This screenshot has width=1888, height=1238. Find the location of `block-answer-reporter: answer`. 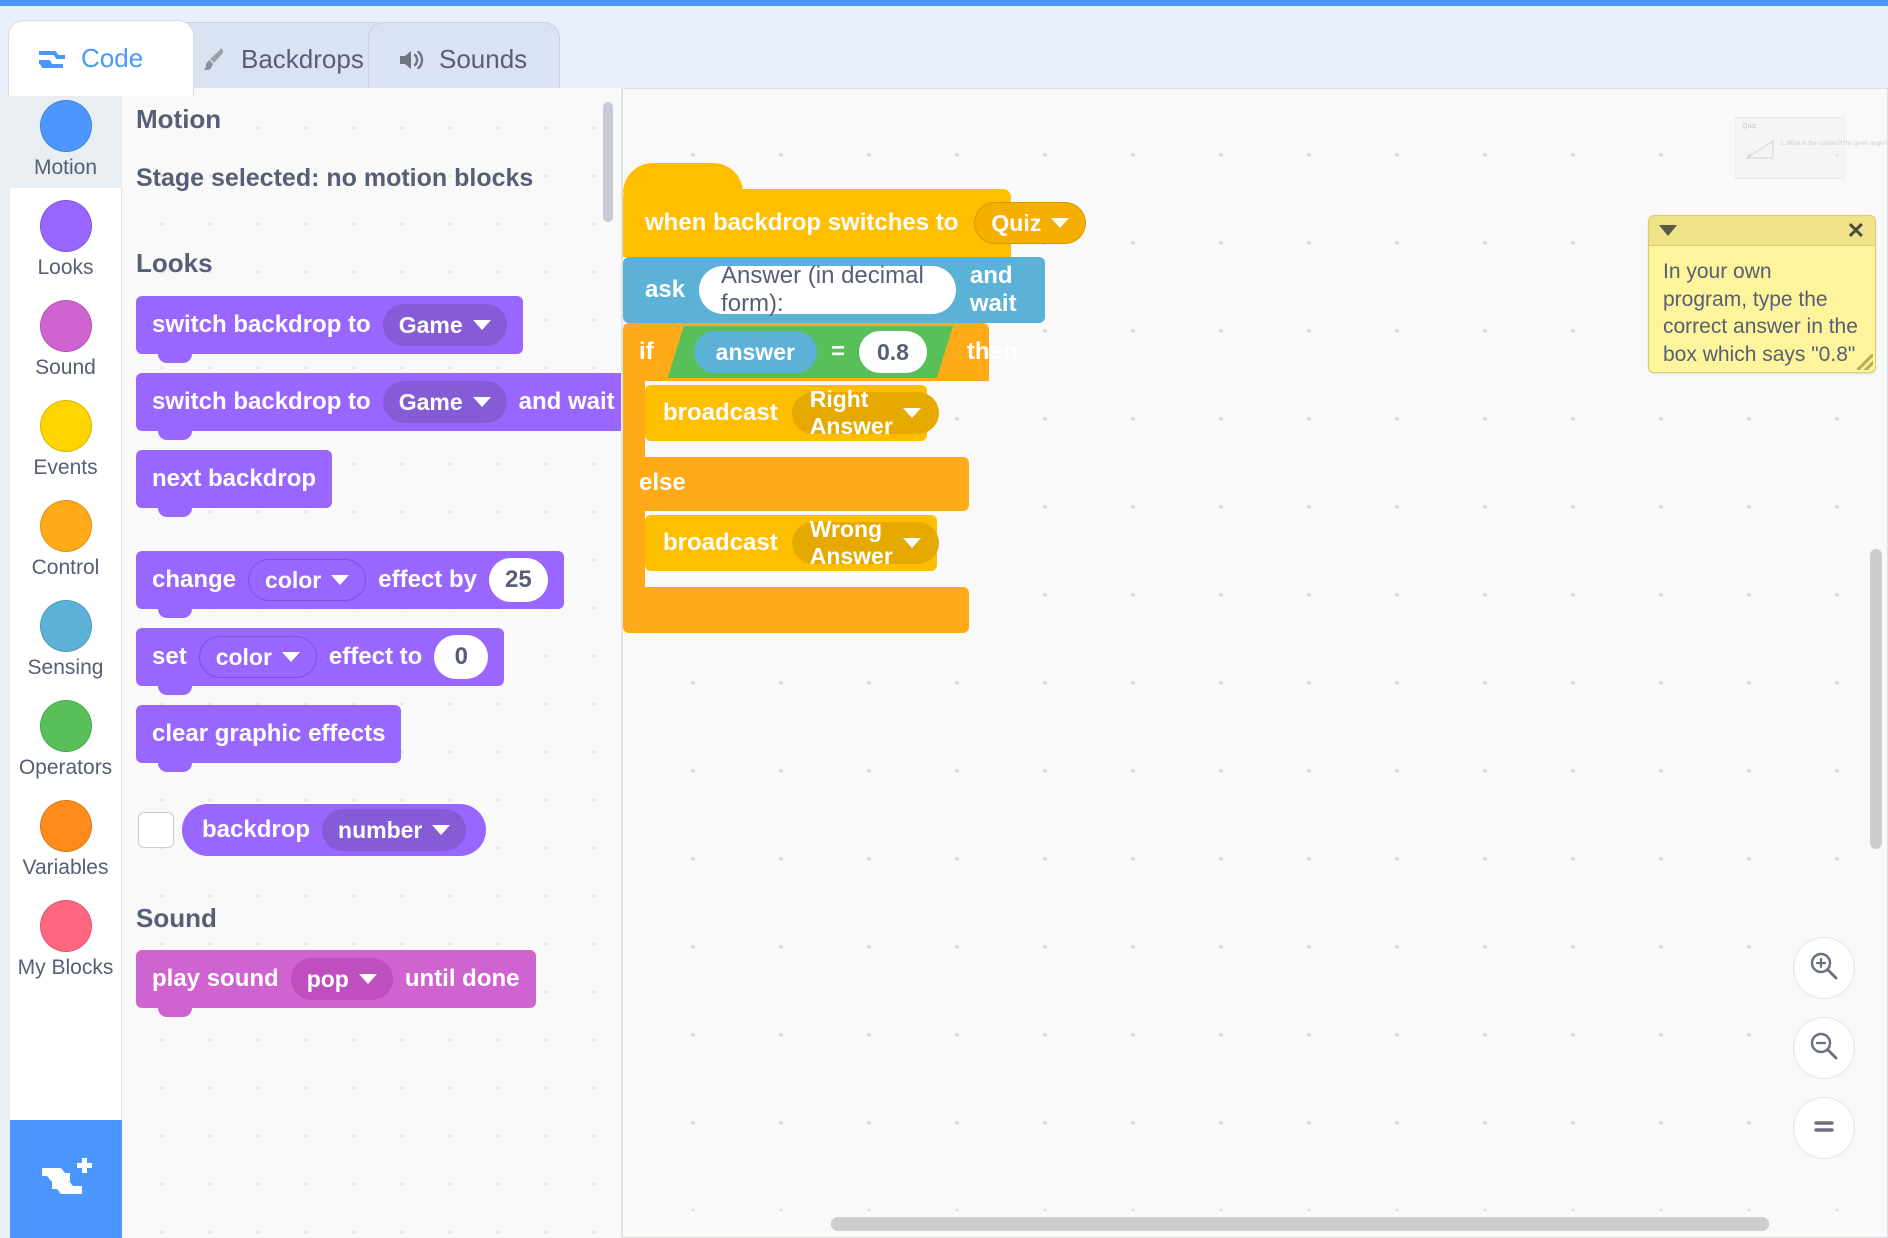

block-answer-reporter: answer is located at coordinates (755, 352).